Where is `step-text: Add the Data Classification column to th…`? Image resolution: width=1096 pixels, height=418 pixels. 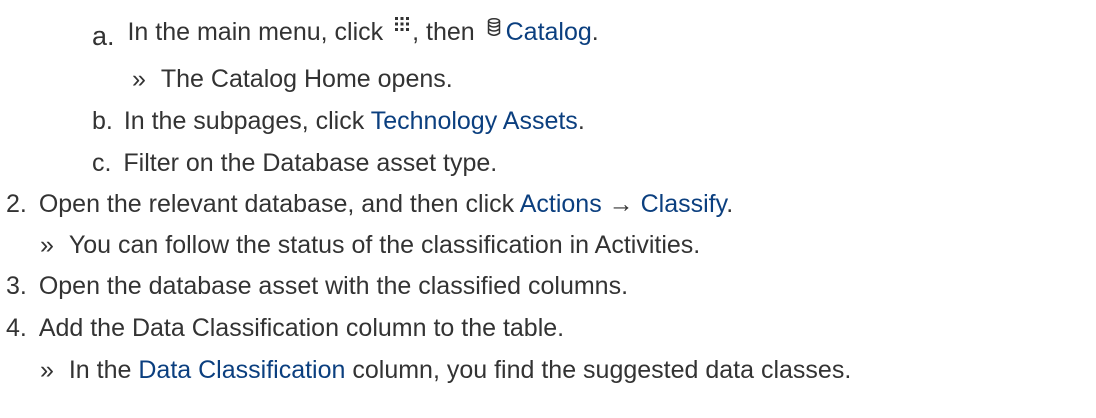 step-text: Add the Data Classification column to th… is located at coordinates (301, 328).